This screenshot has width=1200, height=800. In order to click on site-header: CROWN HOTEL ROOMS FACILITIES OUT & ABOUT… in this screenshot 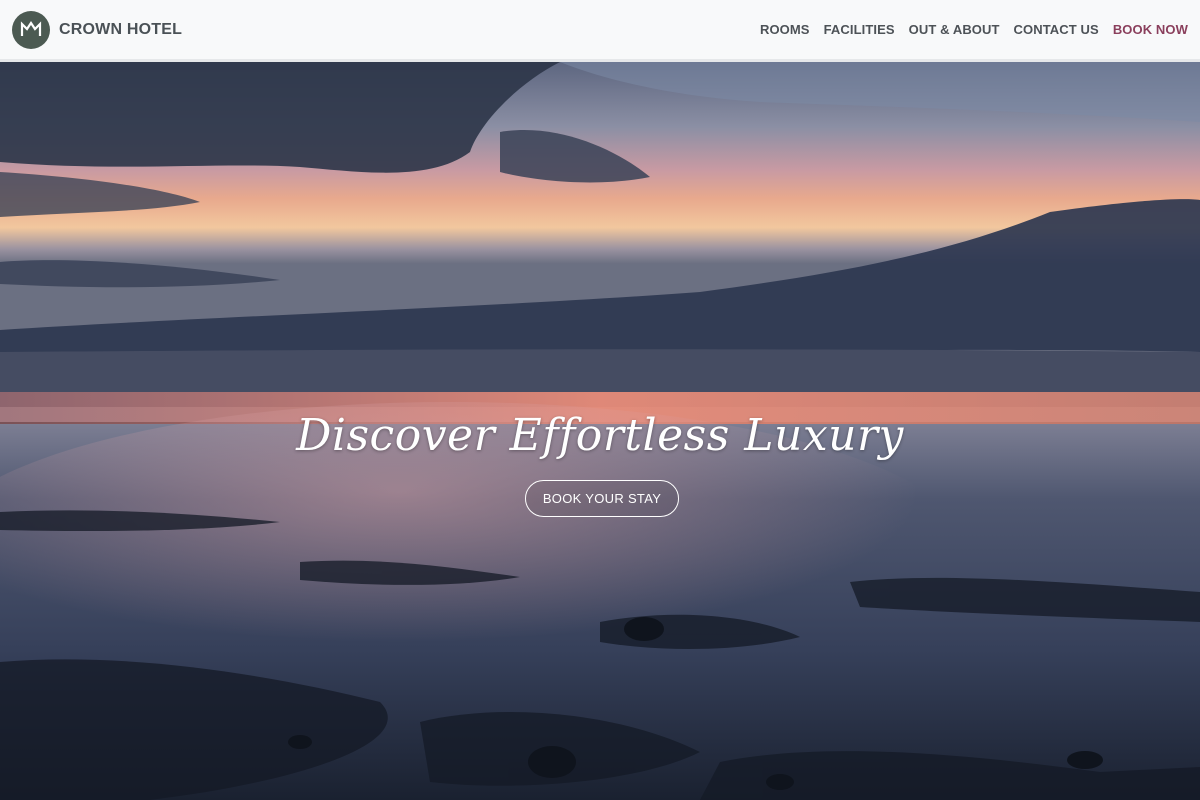, I will do `click(600, 31)`.